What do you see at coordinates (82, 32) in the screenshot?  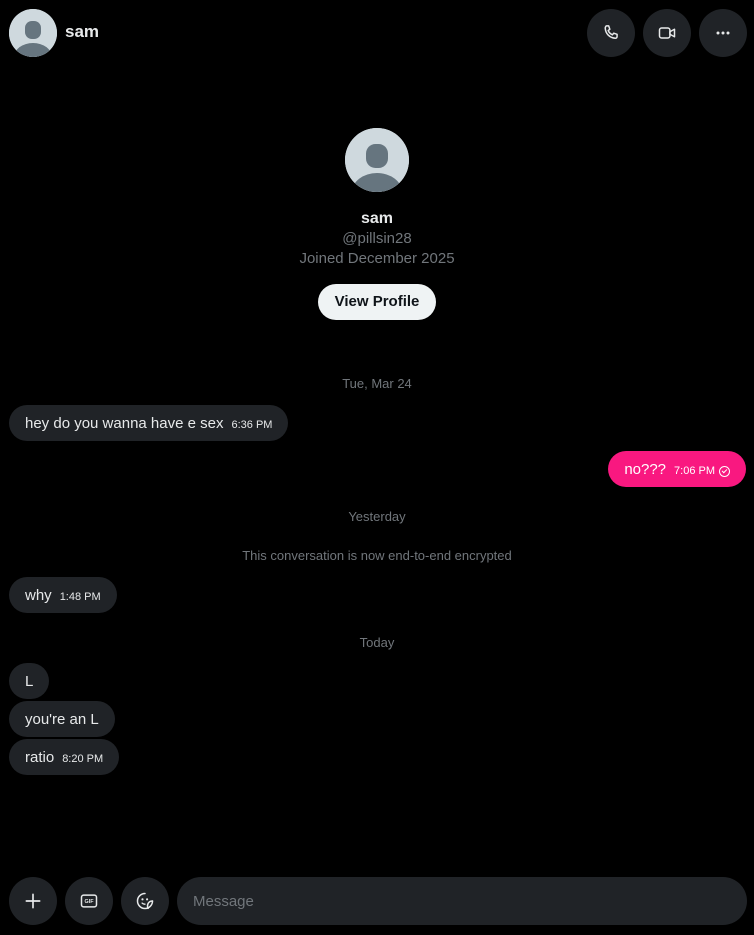 I see `contact-name: sam` at bounding box center [82, 32].